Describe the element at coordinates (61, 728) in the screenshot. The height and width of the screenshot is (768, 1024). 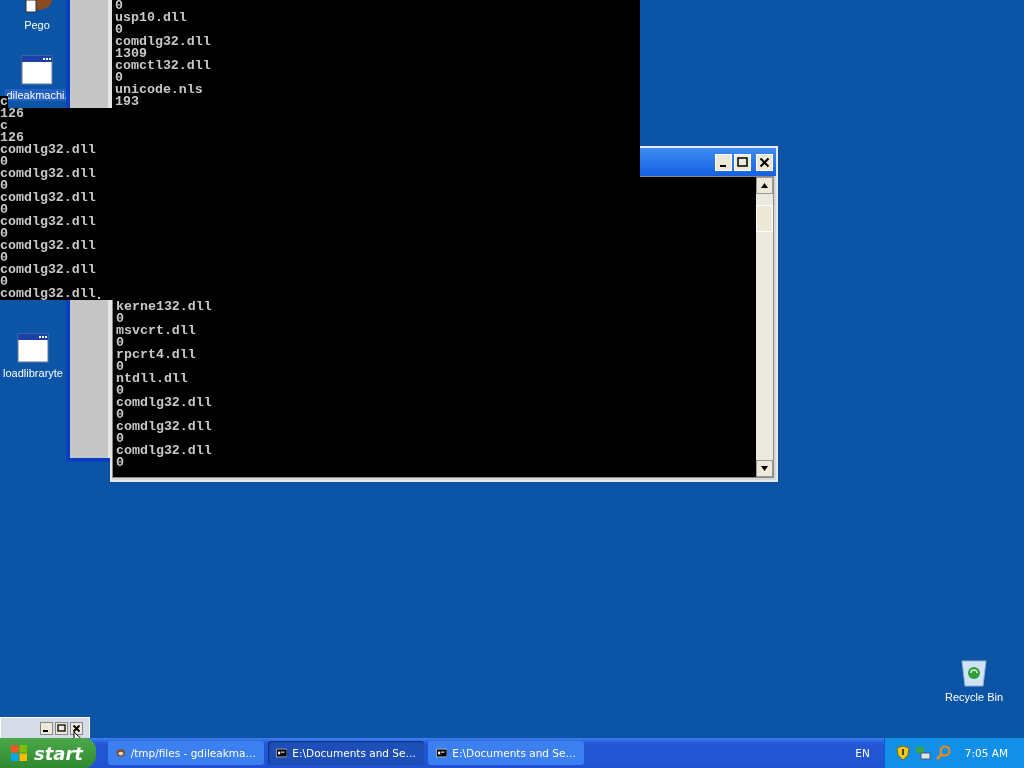
I see `maximize-icon` at that location.